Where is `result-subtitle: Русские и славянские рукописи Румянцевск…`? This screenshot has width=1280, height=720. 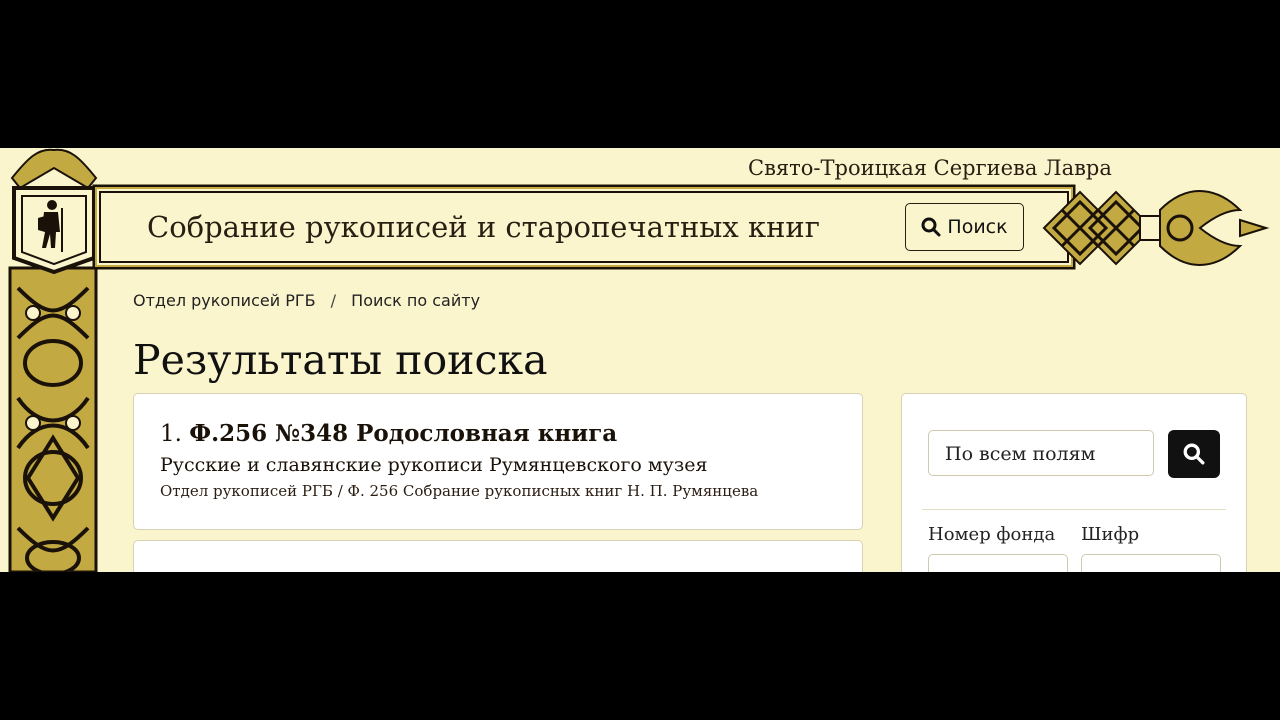
result-subtitle: Русские и славянские рукописи Румянцевск… is located at coordinates (434, 465).